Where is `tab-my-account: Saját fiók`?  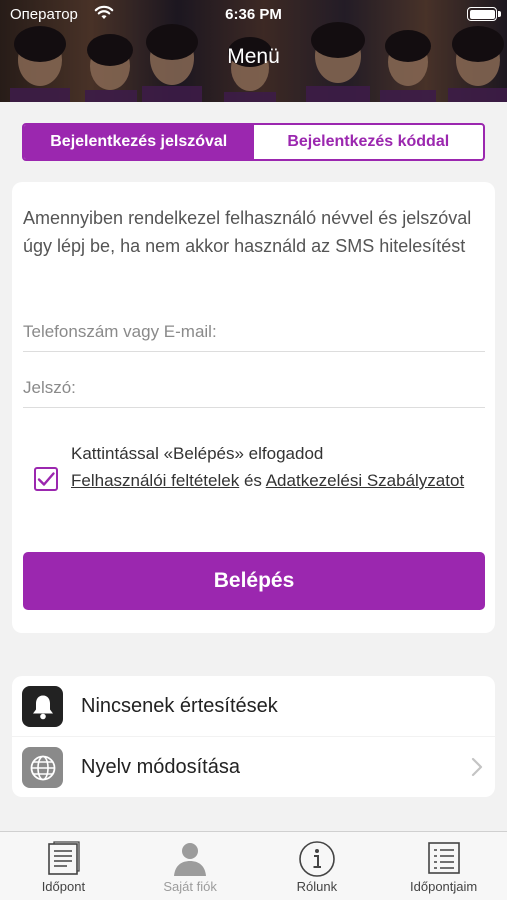
tab-my-account: Saját fiók is located at coordinates (190, 866).